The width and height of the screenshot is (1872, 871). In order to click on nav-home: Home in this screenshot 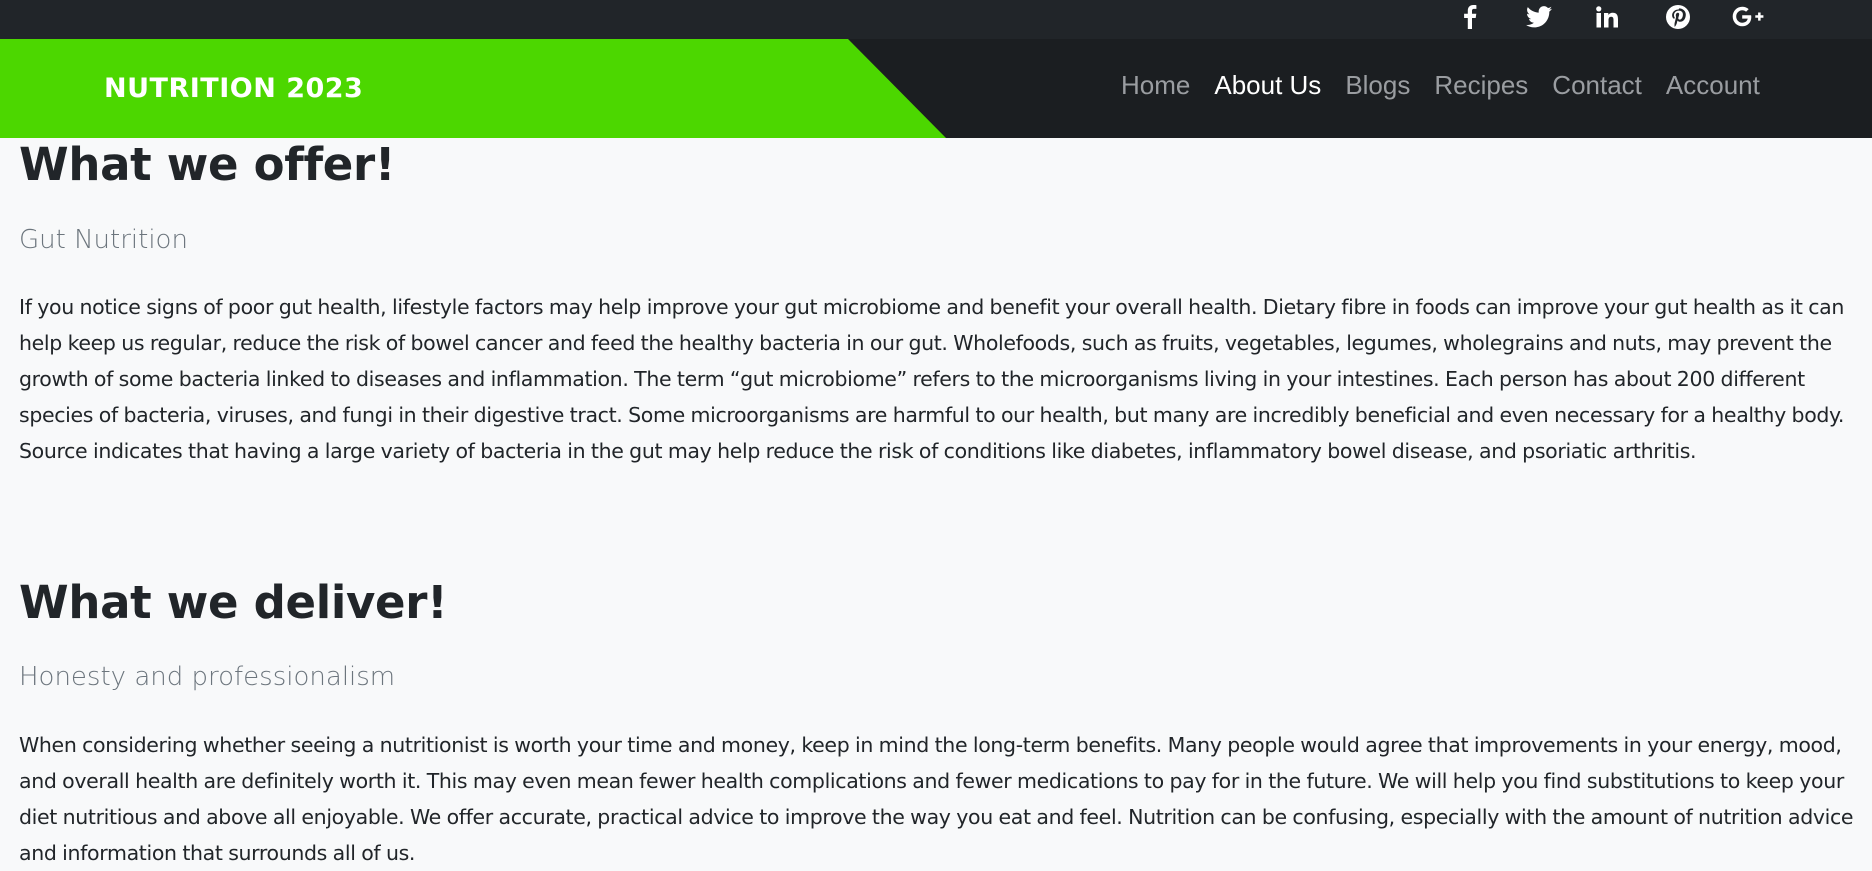, I will do `click(1155, 85)`.